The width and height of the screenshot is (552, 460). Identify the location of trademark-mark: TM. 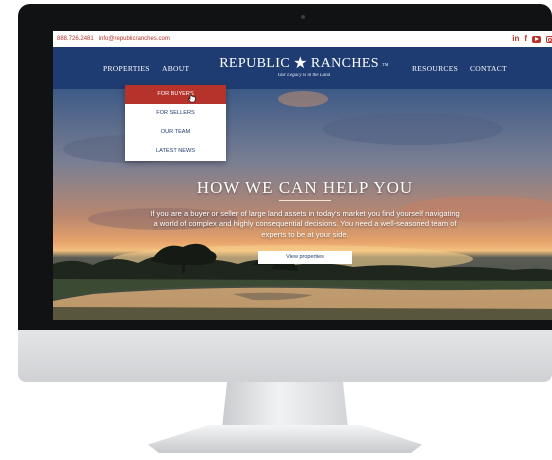
(385, 64).